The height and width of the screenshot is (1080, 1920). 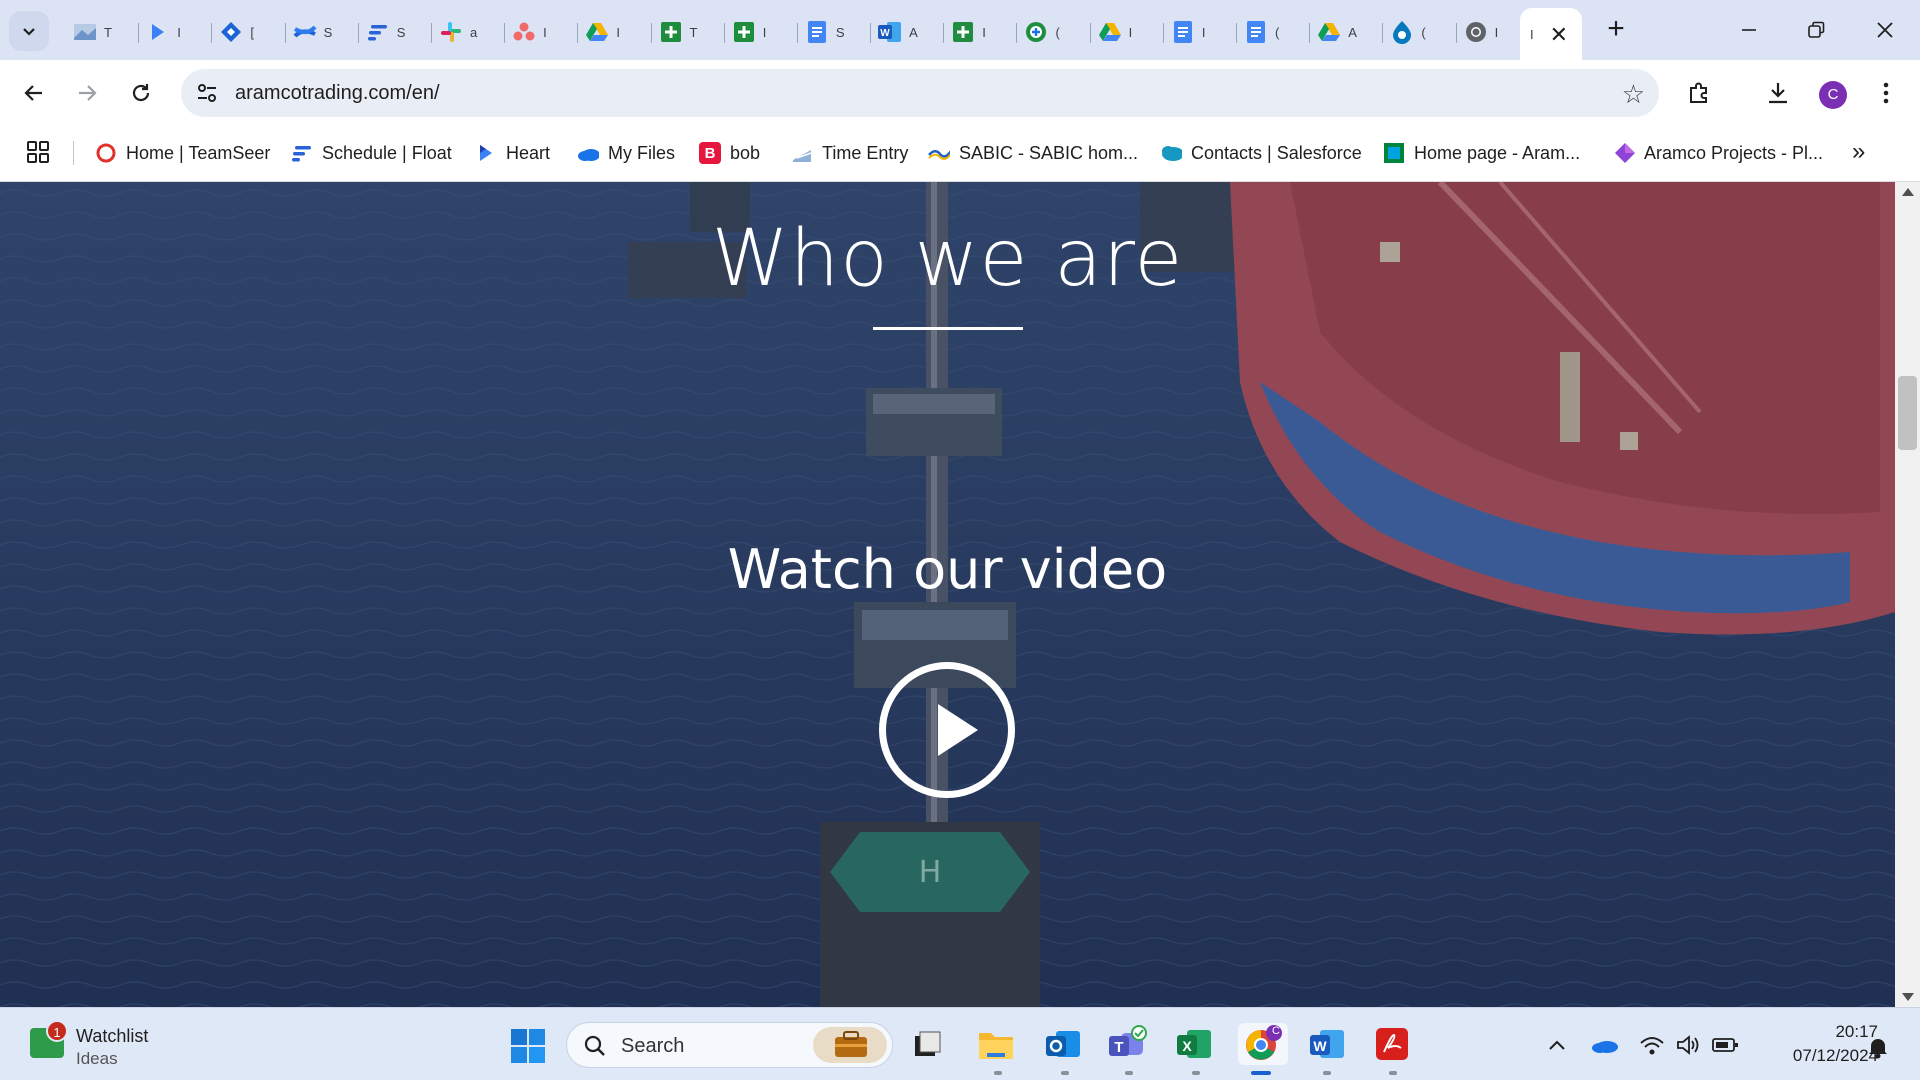 I want to click on bookmark-star-icon: ☆, so click(x=1633, y=94).